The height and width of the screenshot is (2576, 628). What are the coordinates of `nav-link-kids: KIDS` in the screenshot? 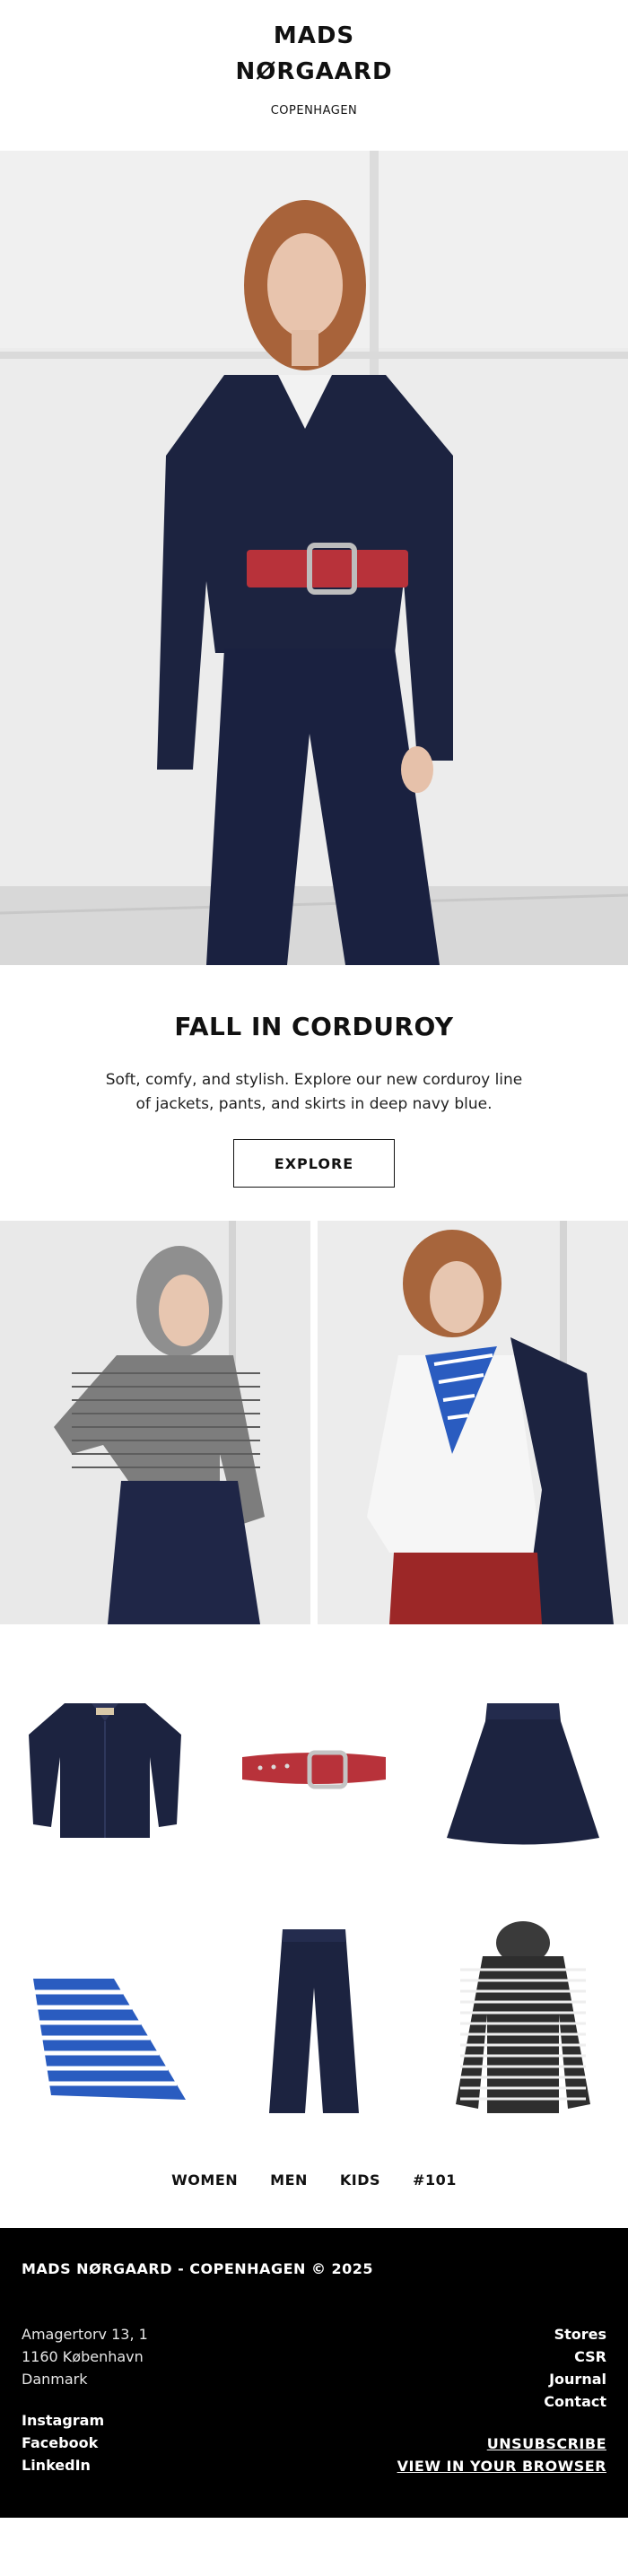 It's located at (360, 2180).